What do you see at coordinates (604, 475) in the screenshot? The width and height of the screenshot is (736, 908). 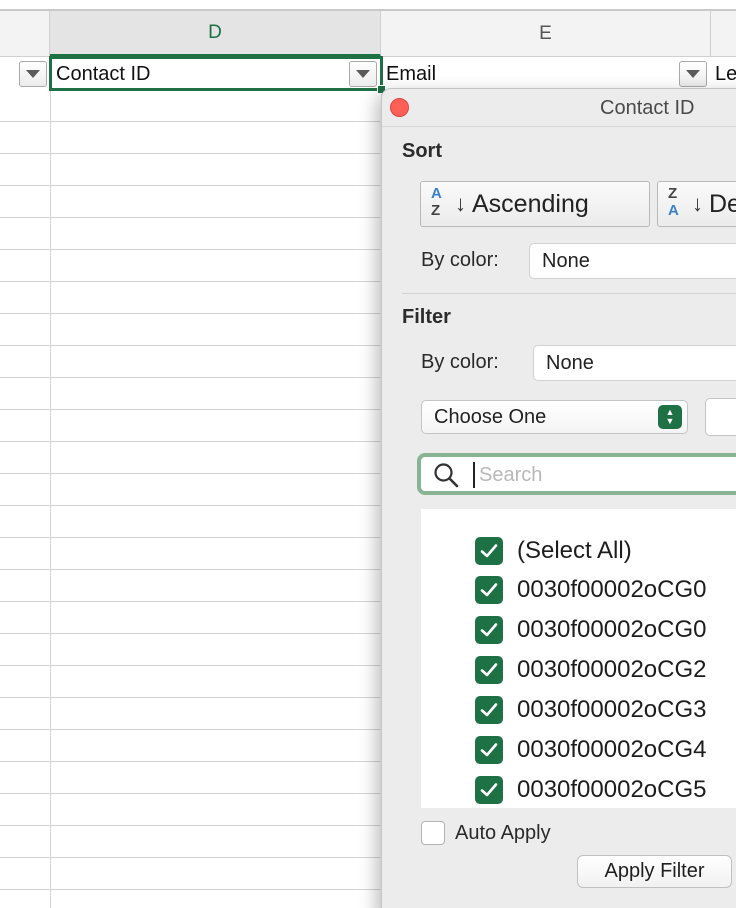 I see `search-input` at bounding box center [604, 475].